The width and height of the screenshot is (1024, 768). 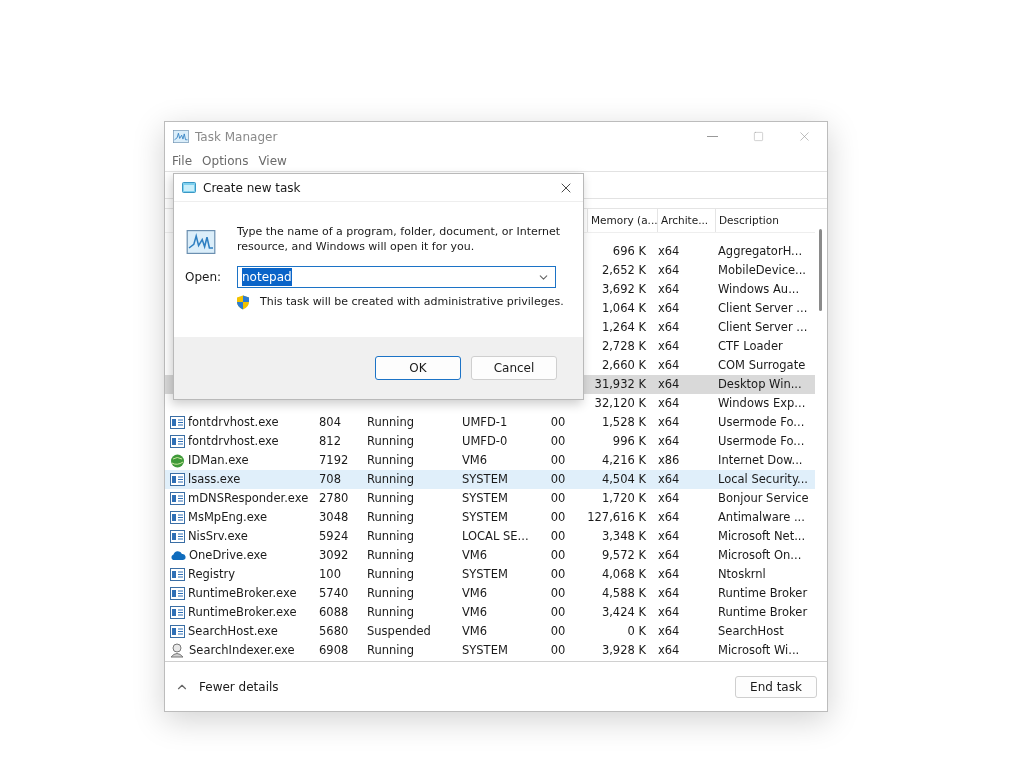 I want to click on app-icon, so click(x=181, y=136).